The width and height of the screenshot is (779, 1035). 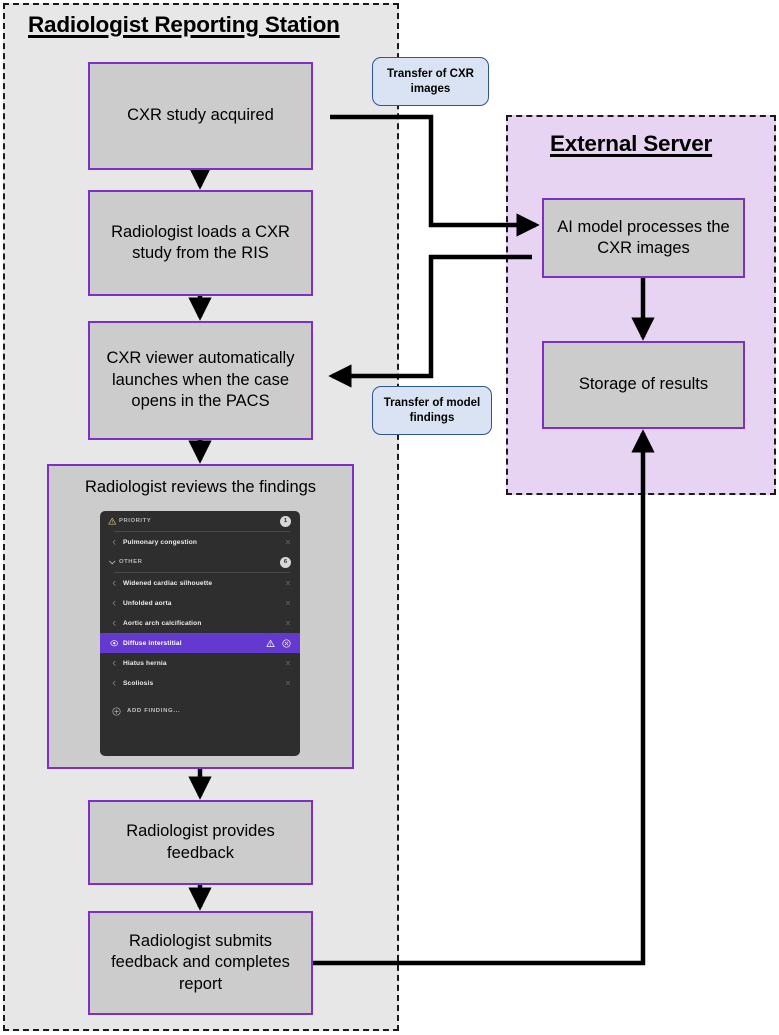 What do you see at coordinates (430, 81) in the screenshot?
I see `annotation-transfer-of-cxr-images: Transfer of CXR images` at bounding box center [430, 81].